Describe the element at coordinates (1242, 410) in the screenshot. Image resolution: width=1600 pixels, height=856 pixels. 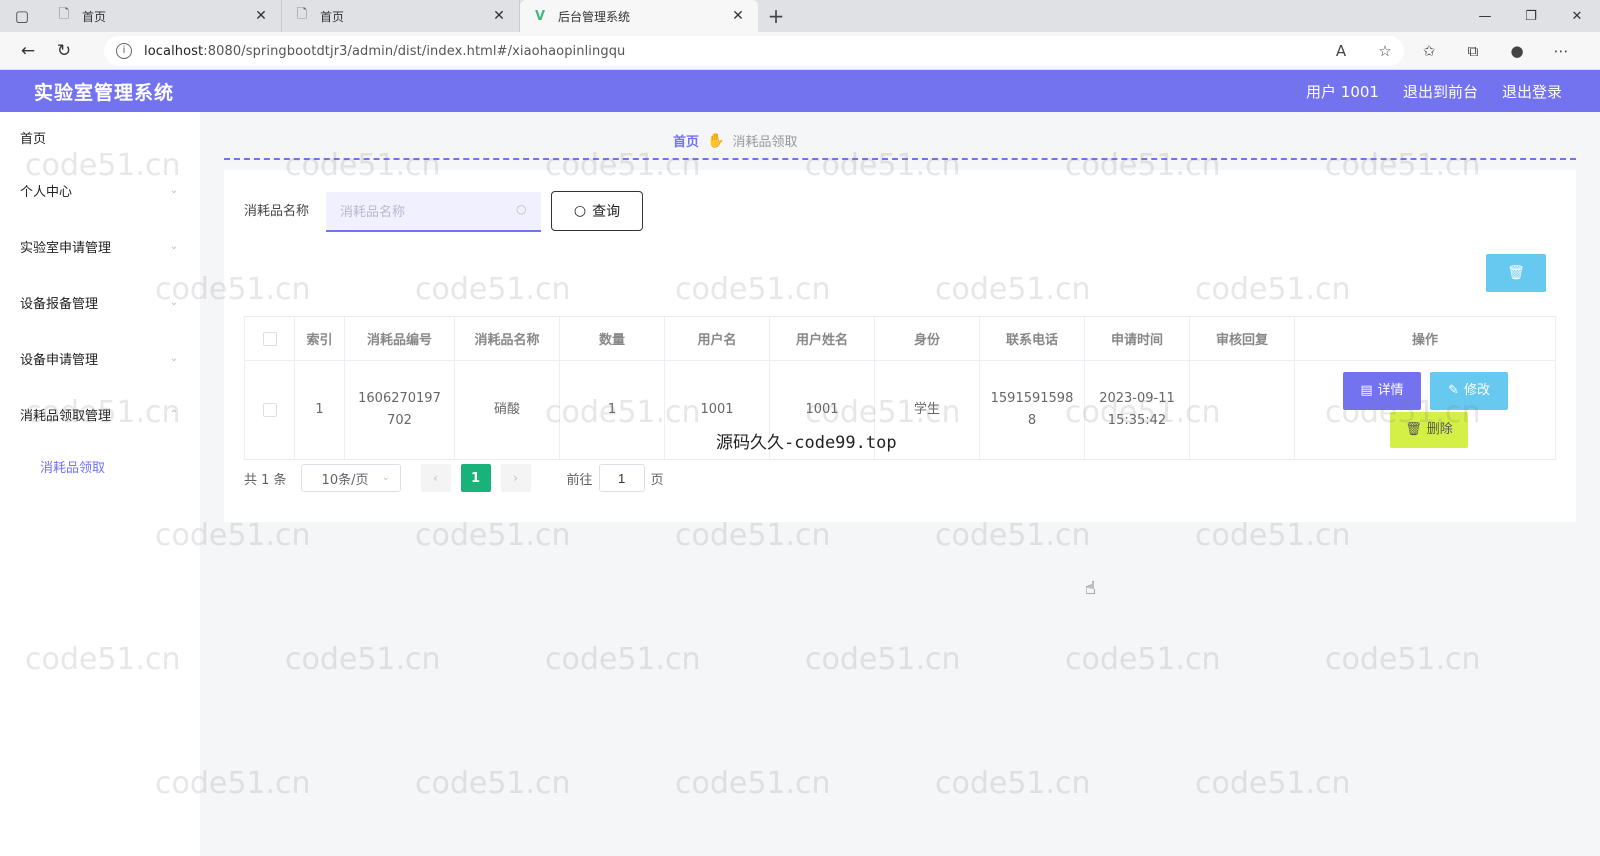
I see `cell-reply` at that location.